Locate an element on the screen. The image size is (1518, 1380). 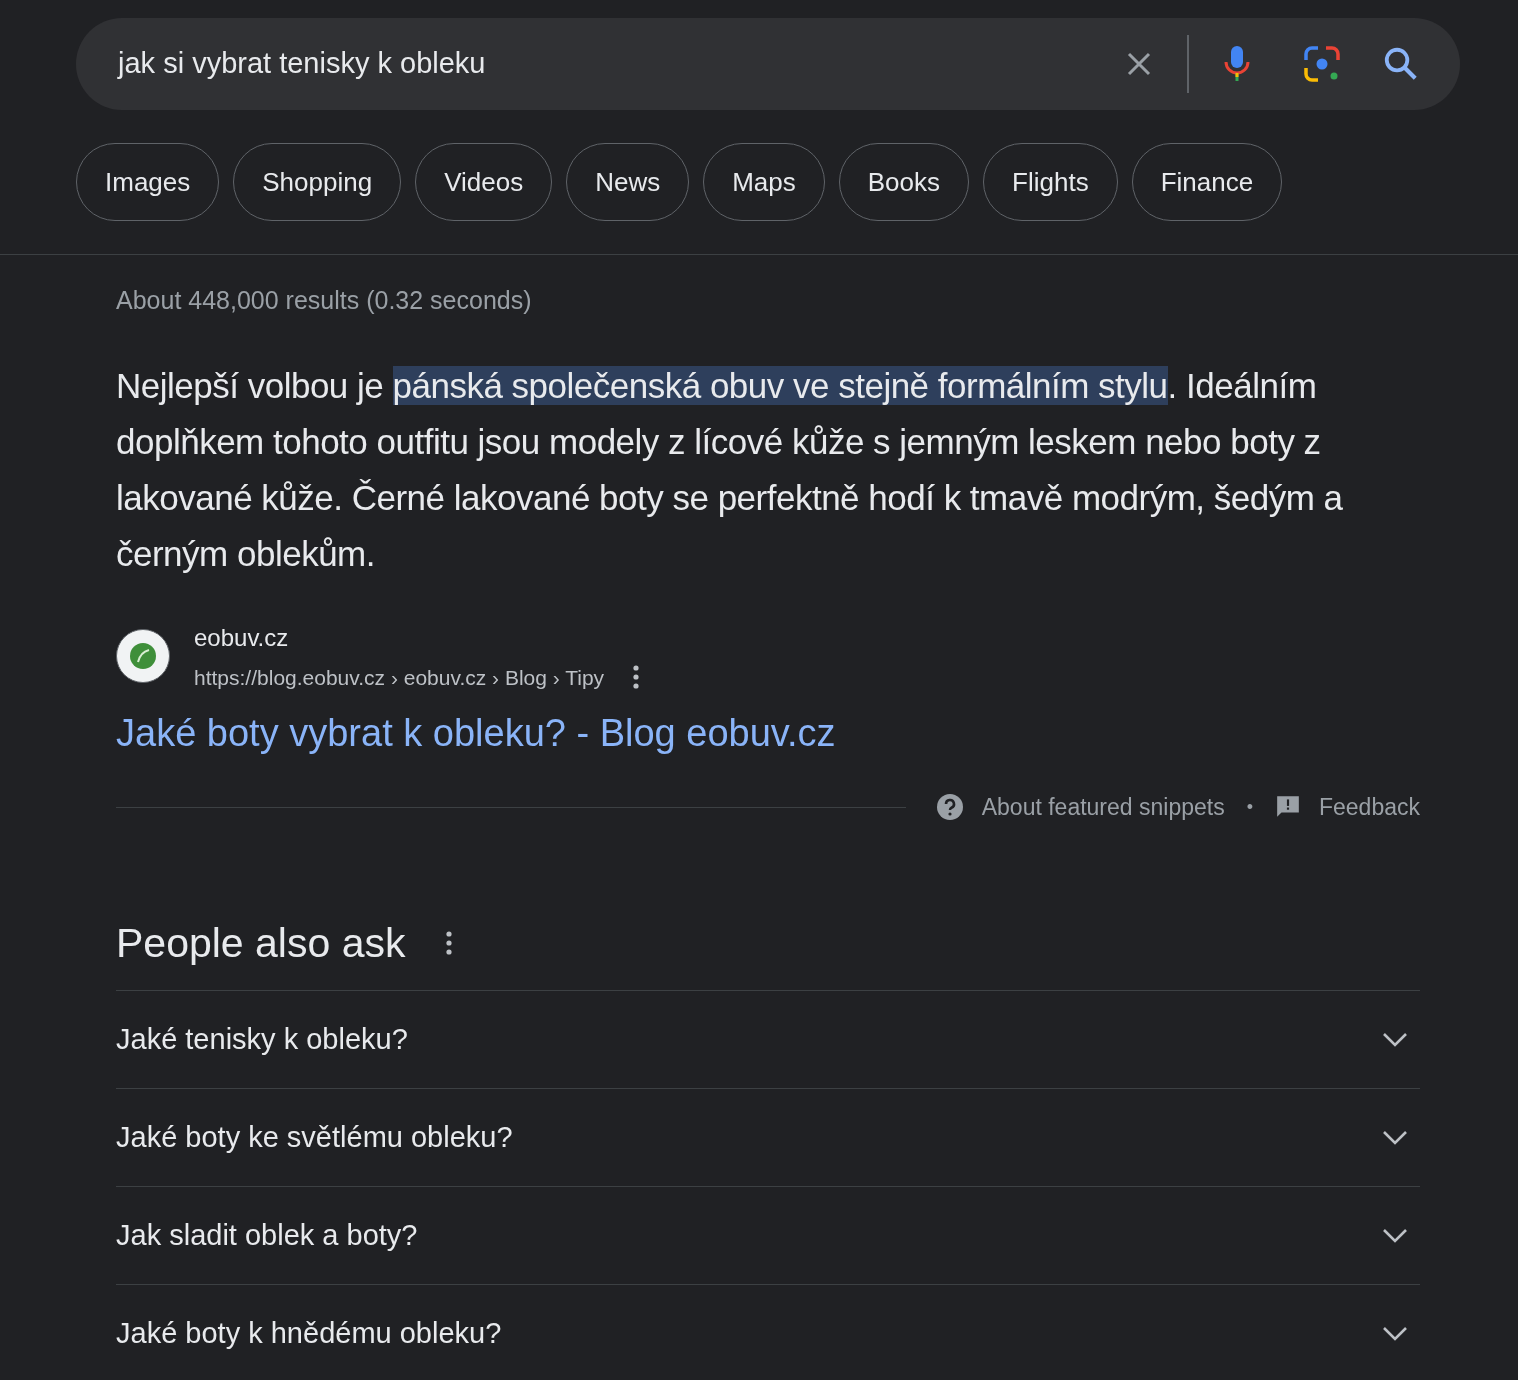
question-text: Jaké boty k hnědému obleku? is located at coordinates (309, 1333).